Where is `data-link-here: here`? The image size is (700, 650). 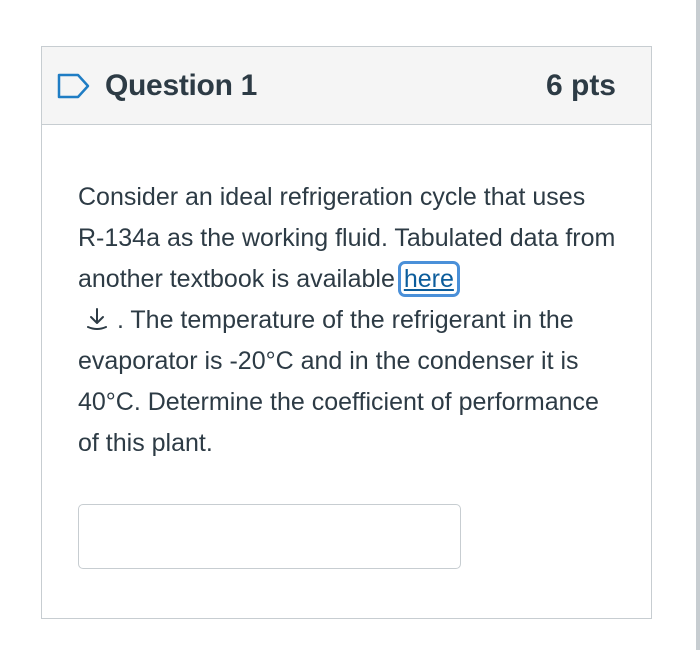 data-link-here: here is located at coordinates (428, 279).